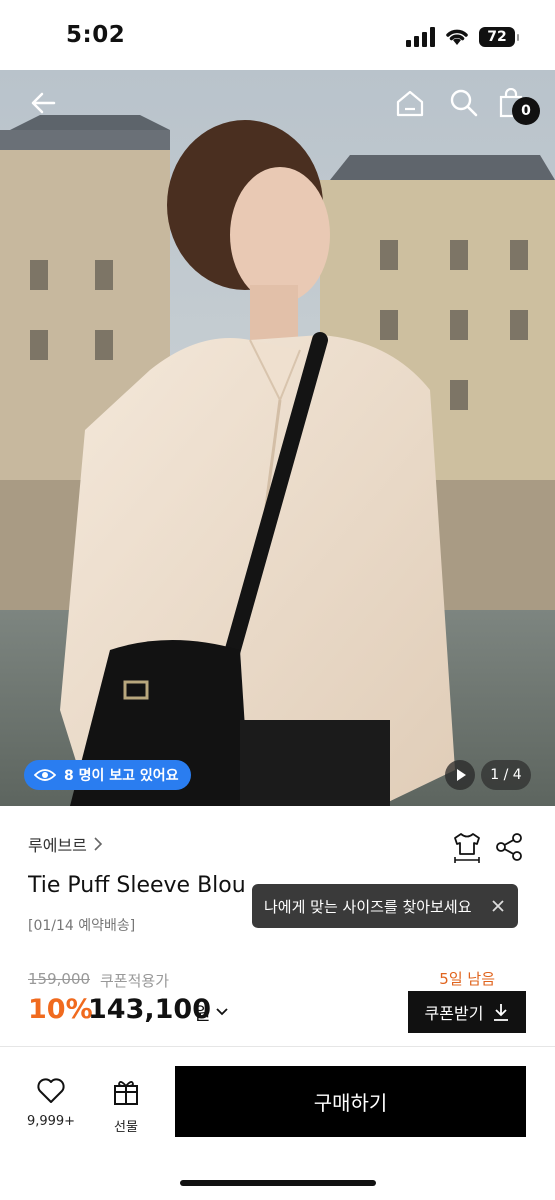 Image resolution: width=555 pixels, height=1200 pixels. What do you see at coordinates (501, 1012) in the screenshot?
I see `download-icon` at bounding box center [501, 1012].